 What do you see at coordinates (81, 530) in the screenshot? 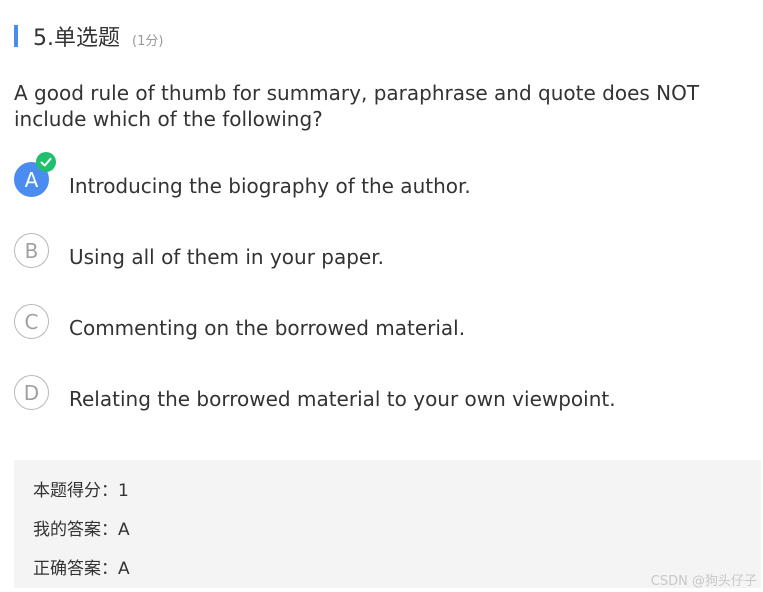
I see `my-answer-line: 我的答案：A` at bounding box center [81, 530].